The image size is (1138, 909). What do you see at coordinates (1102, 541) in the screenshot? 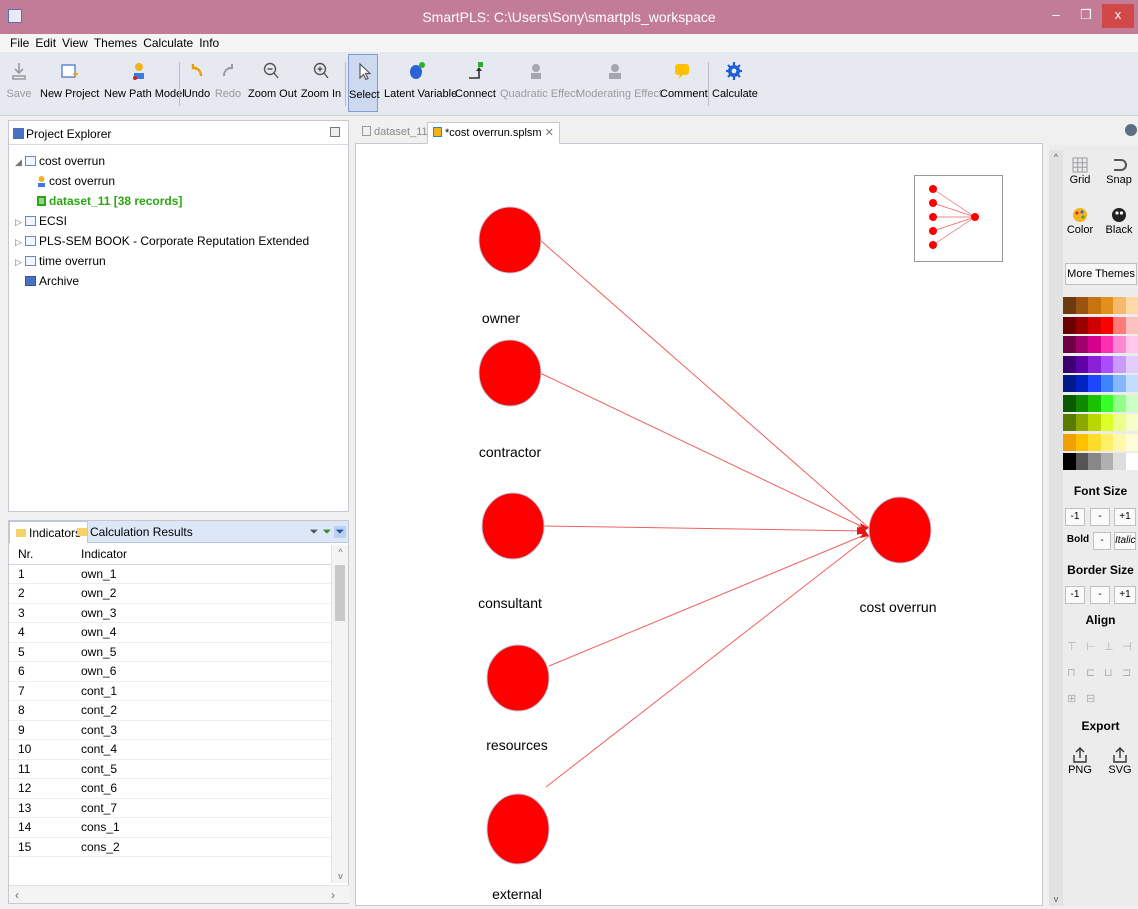
I see `normal-style-button: -` at bounding box center [1102, 541].